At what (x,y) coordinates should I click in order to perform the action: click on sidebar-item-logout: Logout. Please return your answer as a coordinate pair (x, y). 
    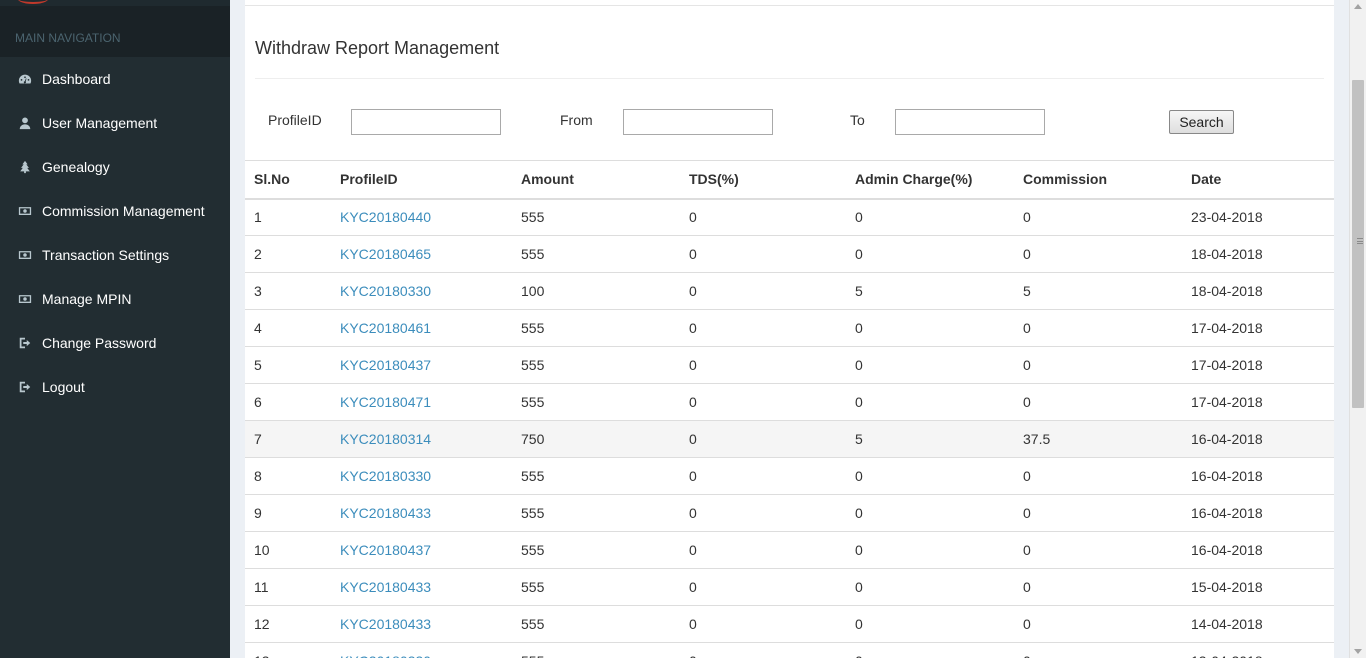
    Looking at the image, I should click on (115, 387).